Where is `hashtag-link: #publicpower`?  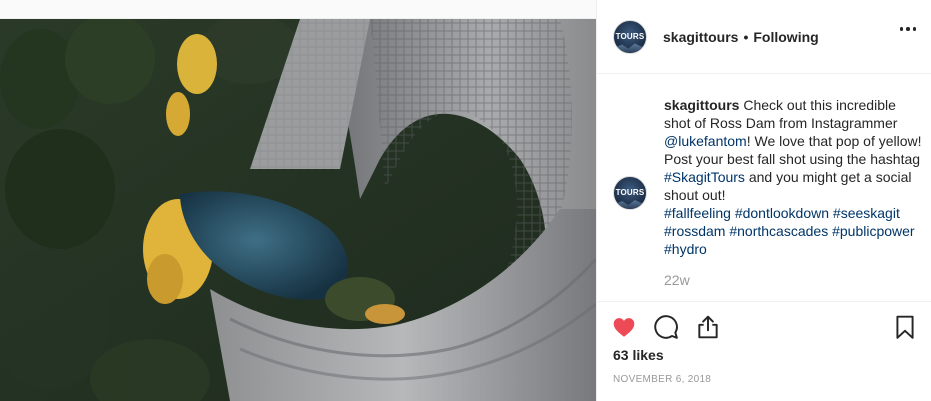 hashtag-link: #publicpower is located at coordinates (873, 231).